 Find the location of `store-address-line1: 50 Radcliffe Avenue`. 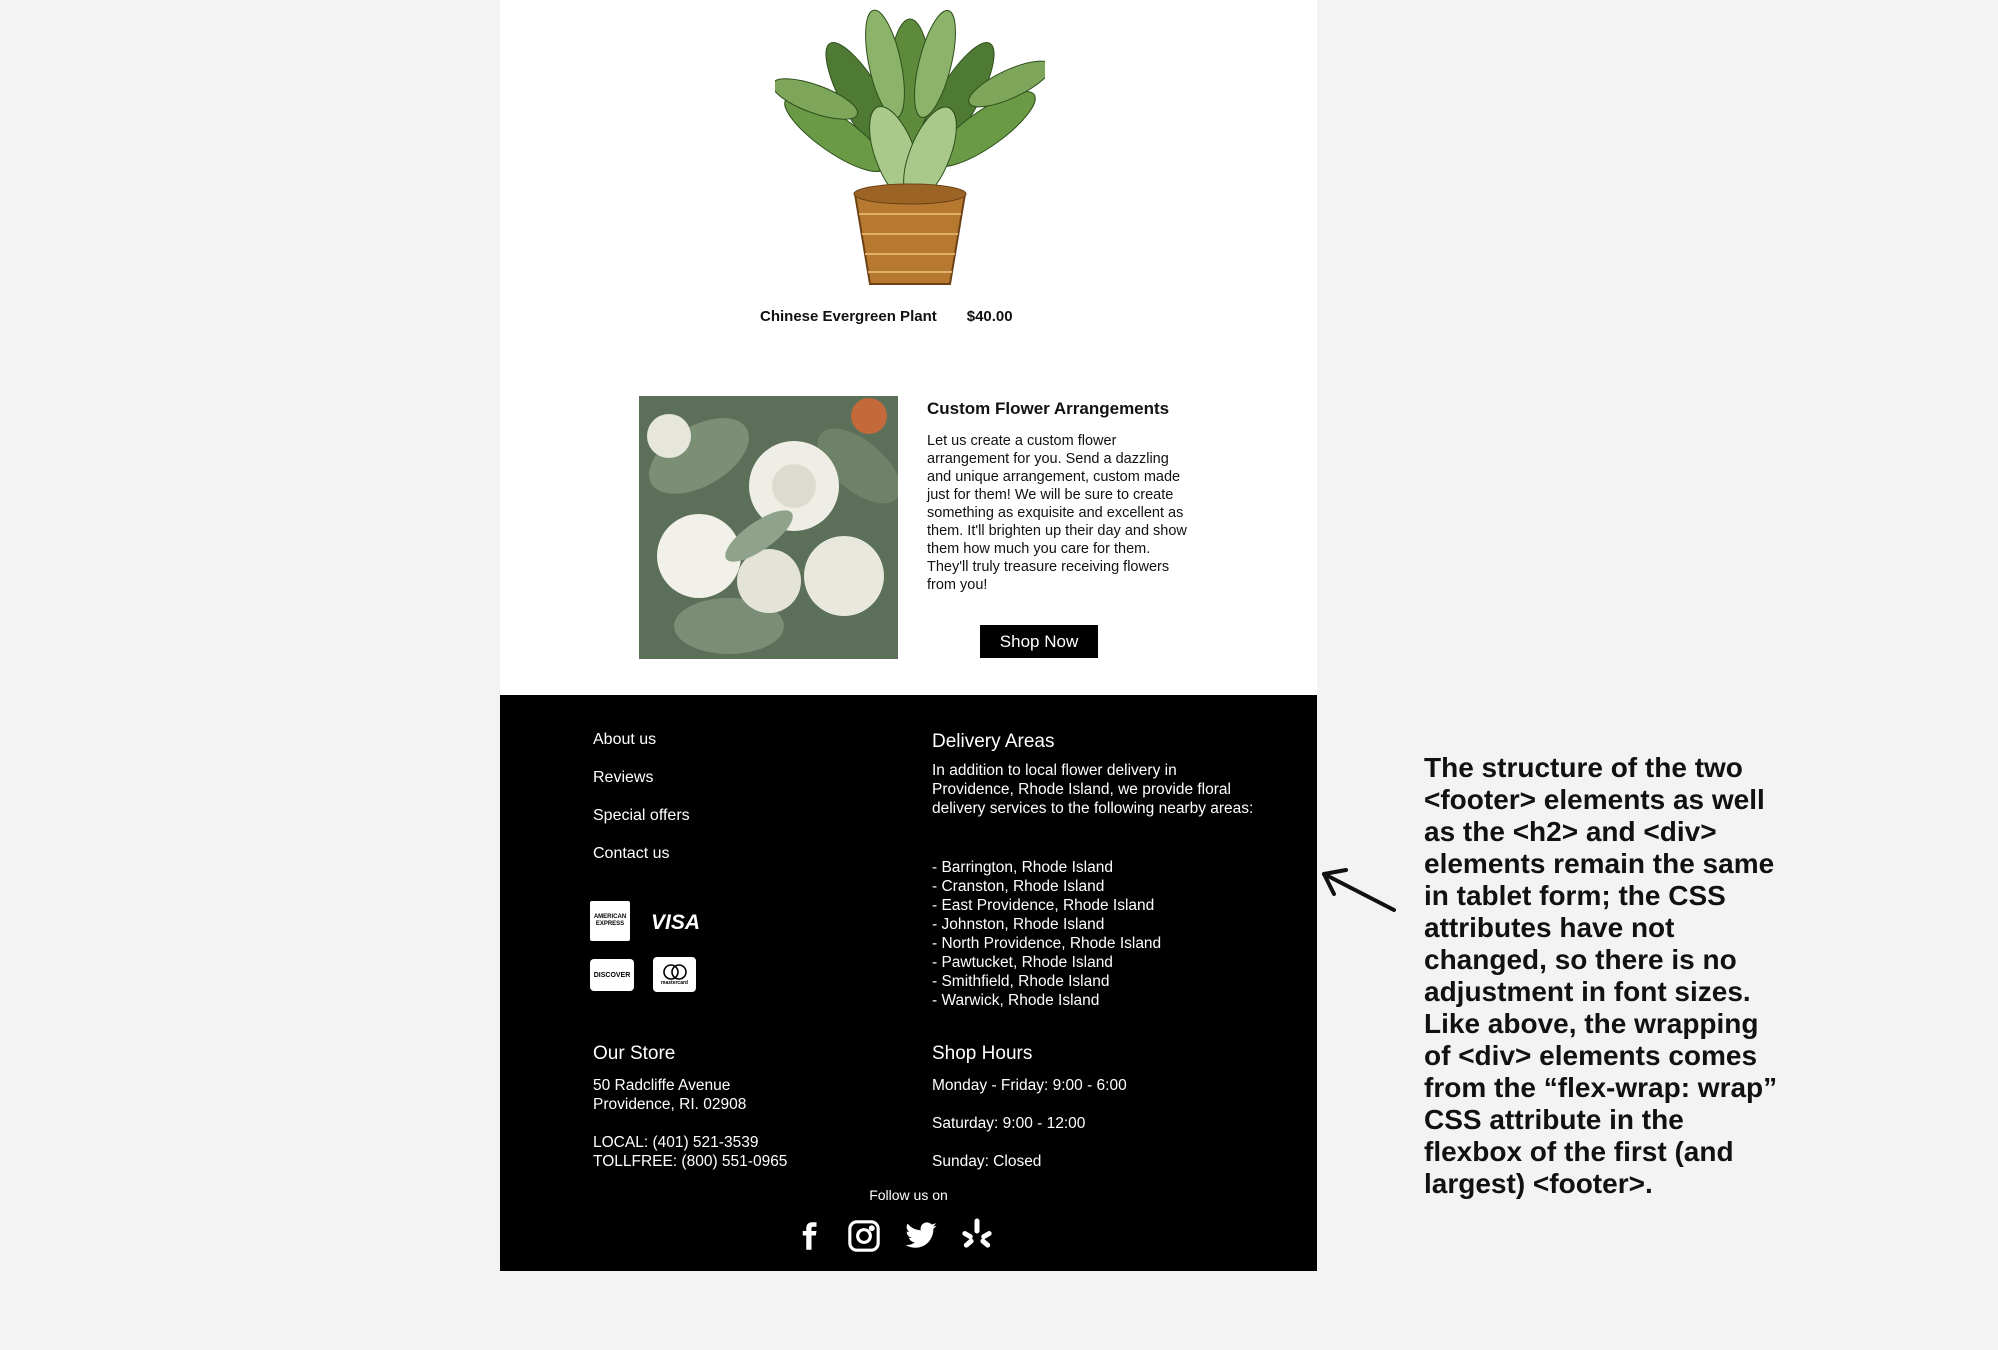

store-address-line1: 50 Radcliffe Avenue is located at coordinates (662, 1085).